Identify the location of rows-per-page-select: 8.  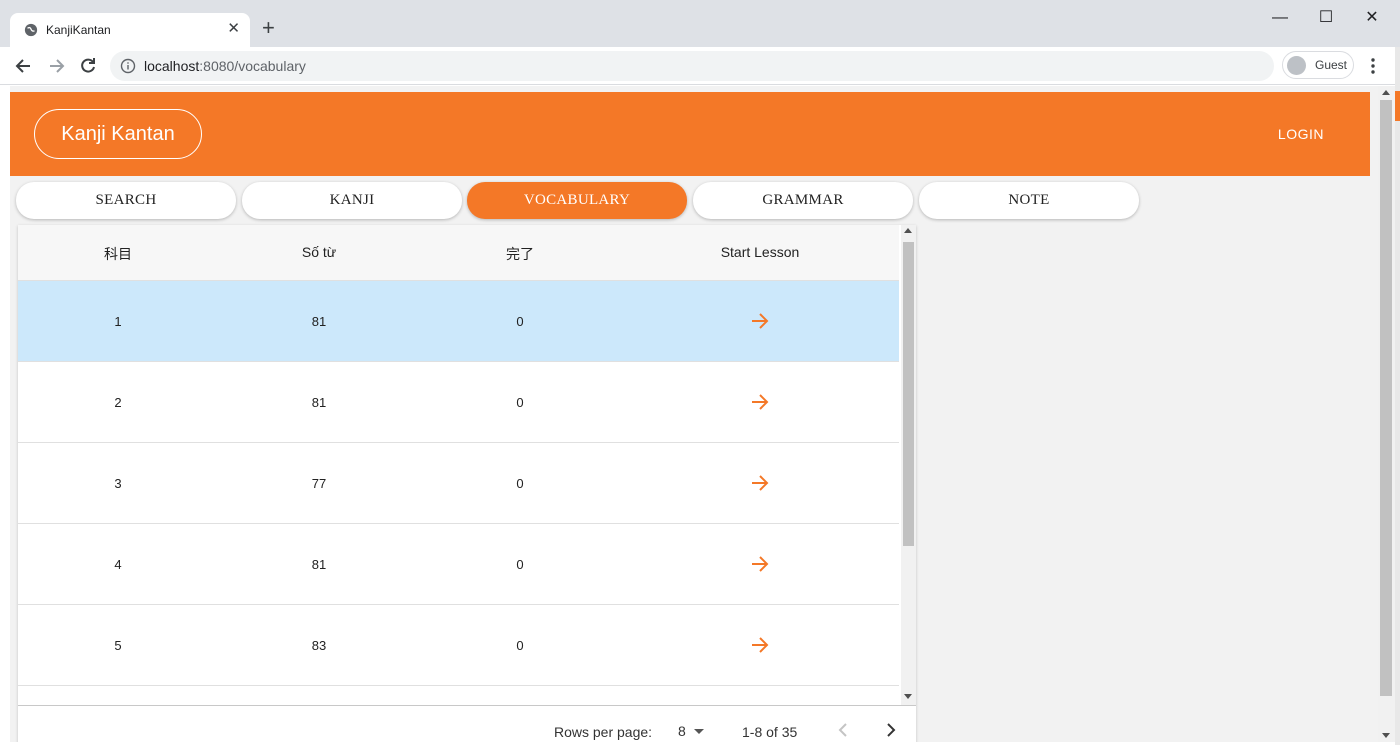
(682, 731).